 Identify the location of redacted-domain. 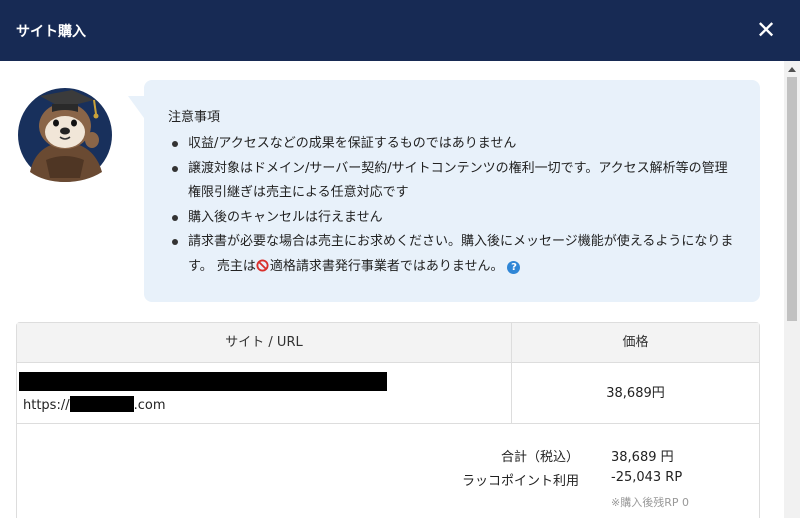
(101, 404).